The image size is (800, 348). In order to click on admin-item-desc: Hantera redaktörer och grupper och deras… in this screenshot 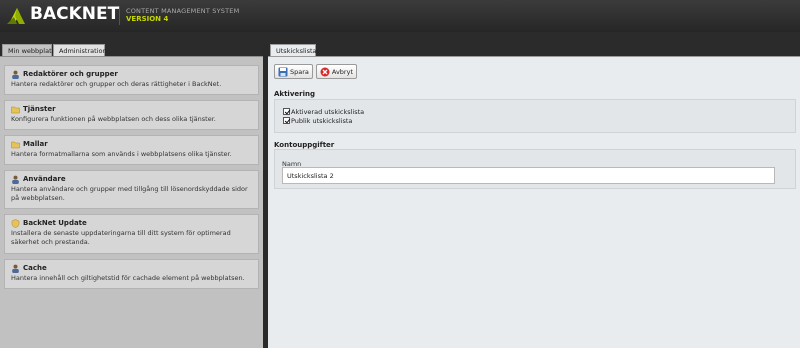, I will do `click(116, 84)`.